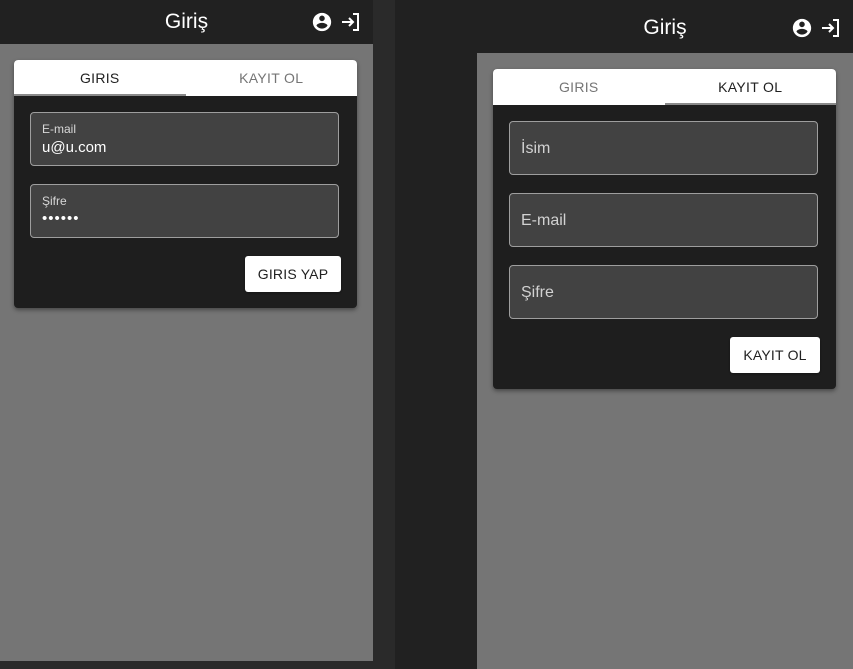 Image resolution: width=853 pixels, height=669 pixels. I want to click on email-field: E-mail u@u.com, so click(184, 139).